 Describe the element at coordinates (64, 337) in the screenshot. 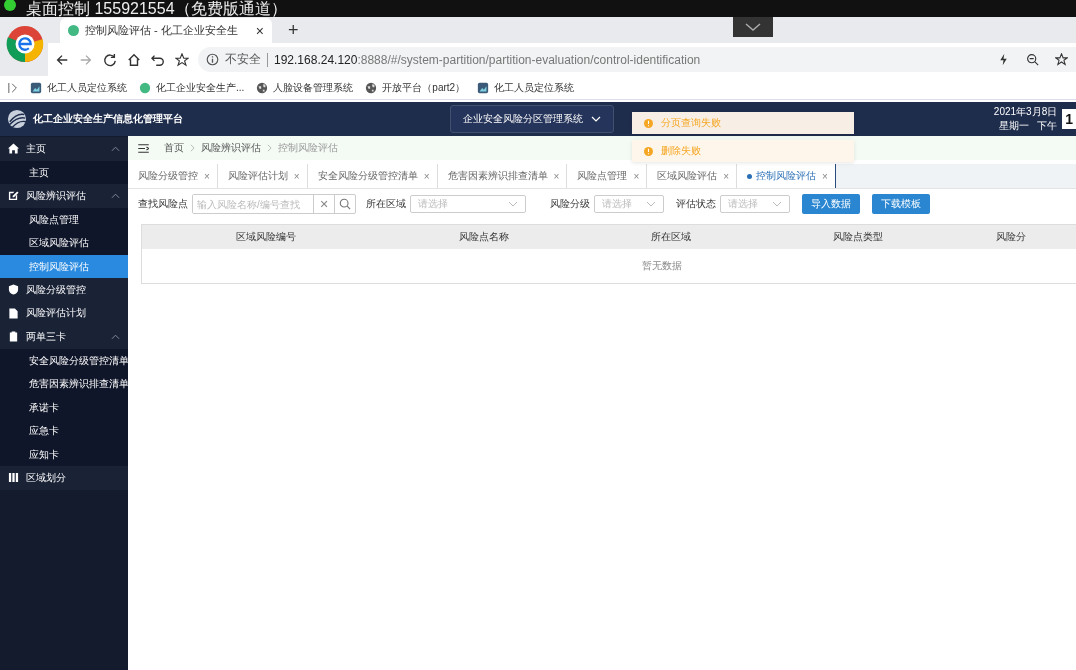

I see `sidebar-group: 两单三卡` at that location.